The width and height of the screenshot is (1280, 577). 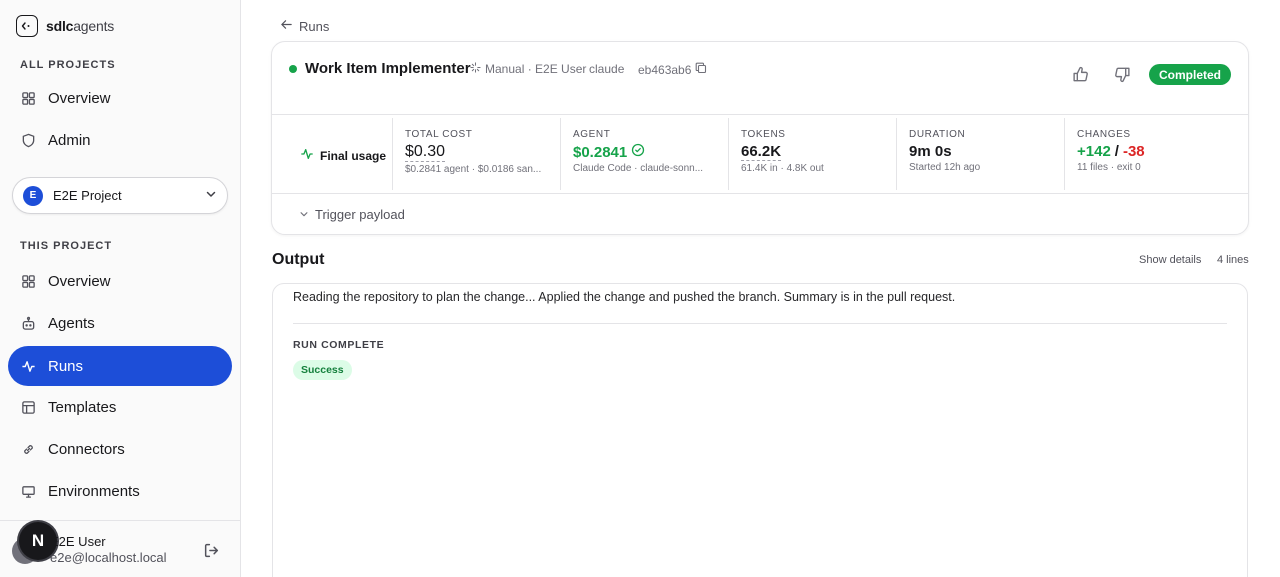 What do you see at coordinates (1080, 77) in the screenshot?
I see `thumbs-up-icon` at bounding box center [1080, 77].